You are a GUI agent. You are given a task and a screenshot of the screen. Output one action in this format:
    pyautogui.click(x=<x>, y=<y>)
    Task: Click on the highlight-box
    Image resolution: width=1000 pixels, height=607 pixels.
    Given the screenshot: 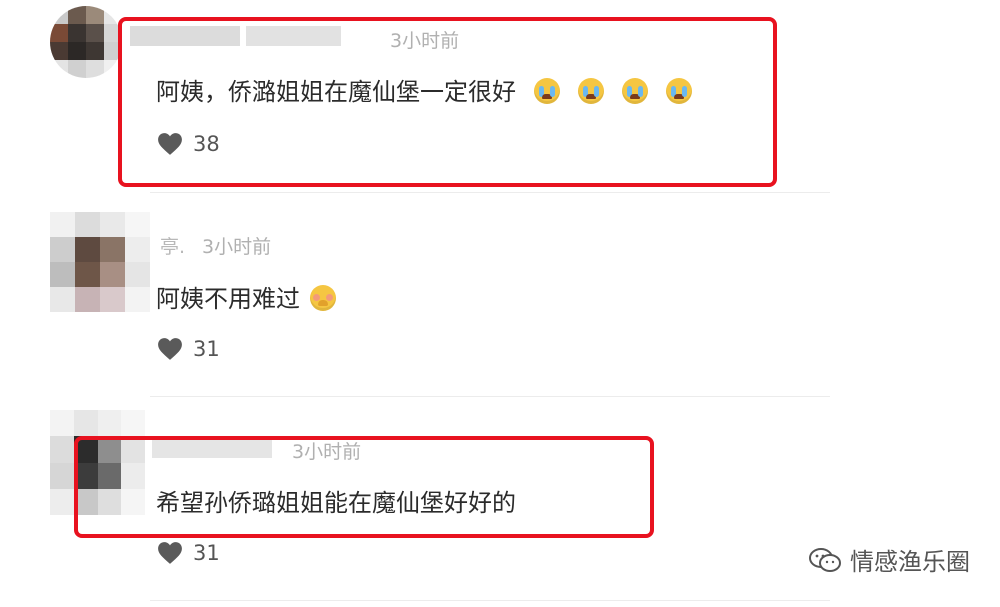 What is the action you would take?
    pyautogui.click(x=364, y=487)
    